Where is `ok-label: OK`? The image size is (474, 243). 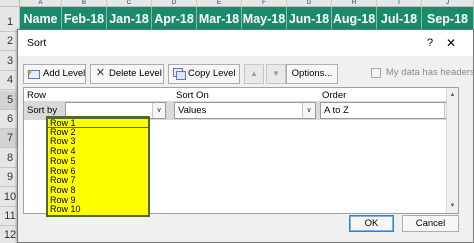
ok-label: OK is located at coordinates (371, 223).